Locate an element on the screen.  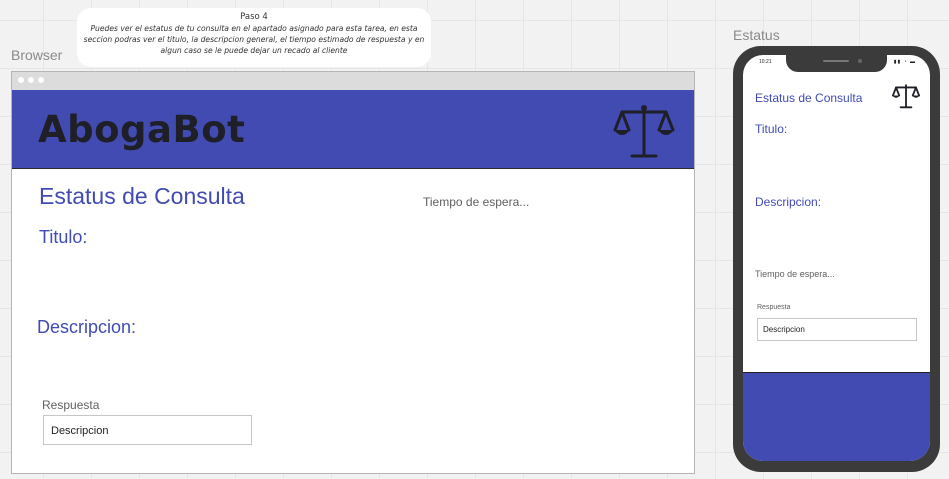
browser-frame-label: Browser is located at coordinates (37, 55).